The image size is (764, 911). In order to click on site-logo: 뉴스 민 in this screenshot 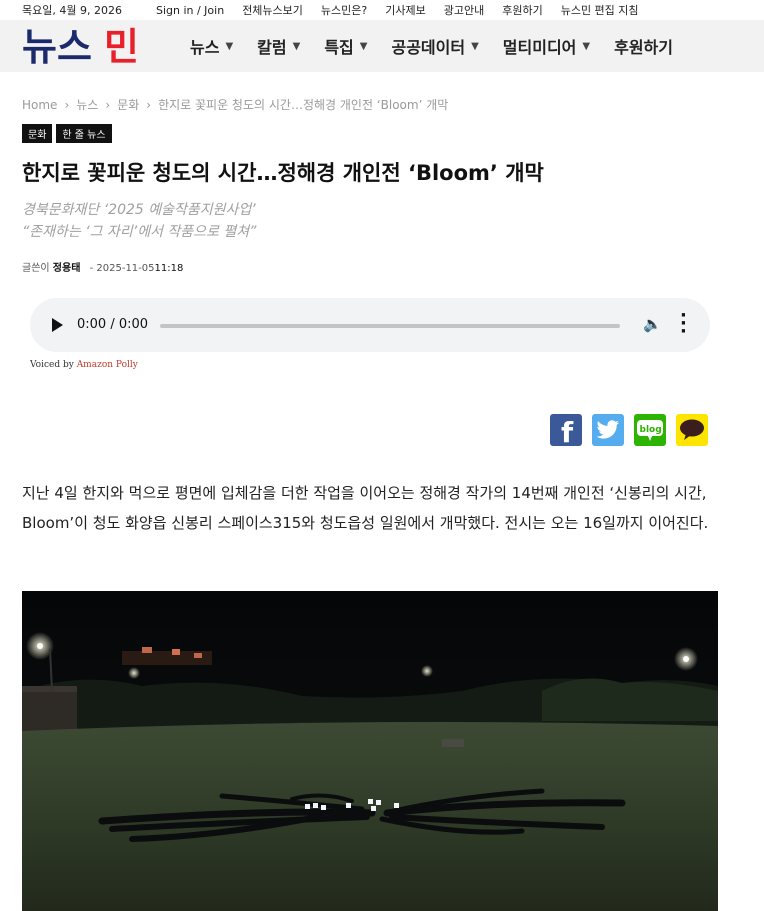, I will do `click(88, 46)`.